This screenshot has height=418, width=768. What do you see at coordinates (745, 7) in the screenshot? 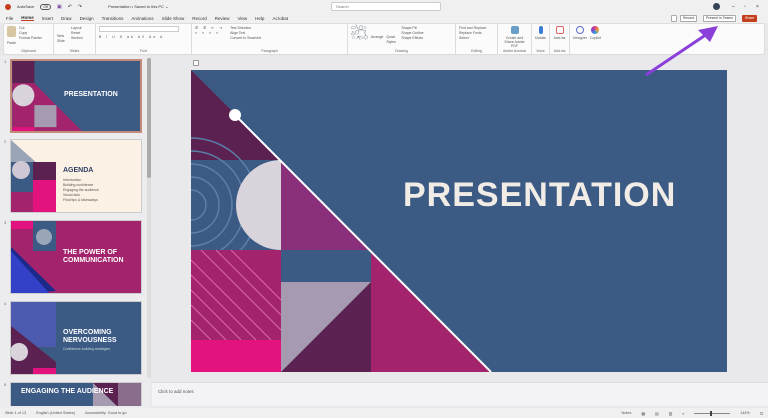
I see `restore-icon: ▫` at bounding box center [745, 7].